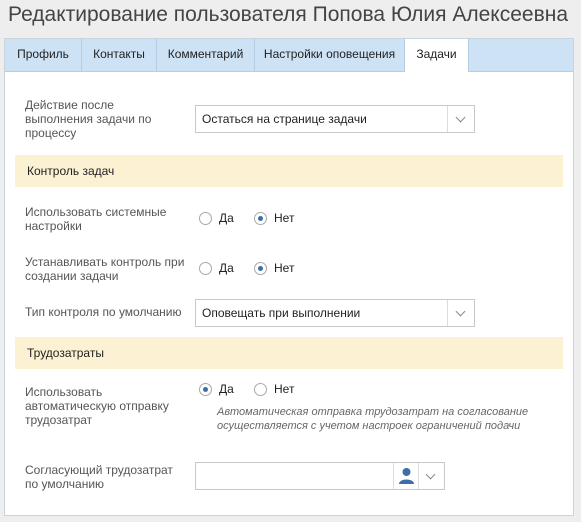 The image size is (581, 522). What do you see at coordinates (119, 55) in the screenshot?
I see `tab-contacts: Контакты` at bounding box center [119, 55].